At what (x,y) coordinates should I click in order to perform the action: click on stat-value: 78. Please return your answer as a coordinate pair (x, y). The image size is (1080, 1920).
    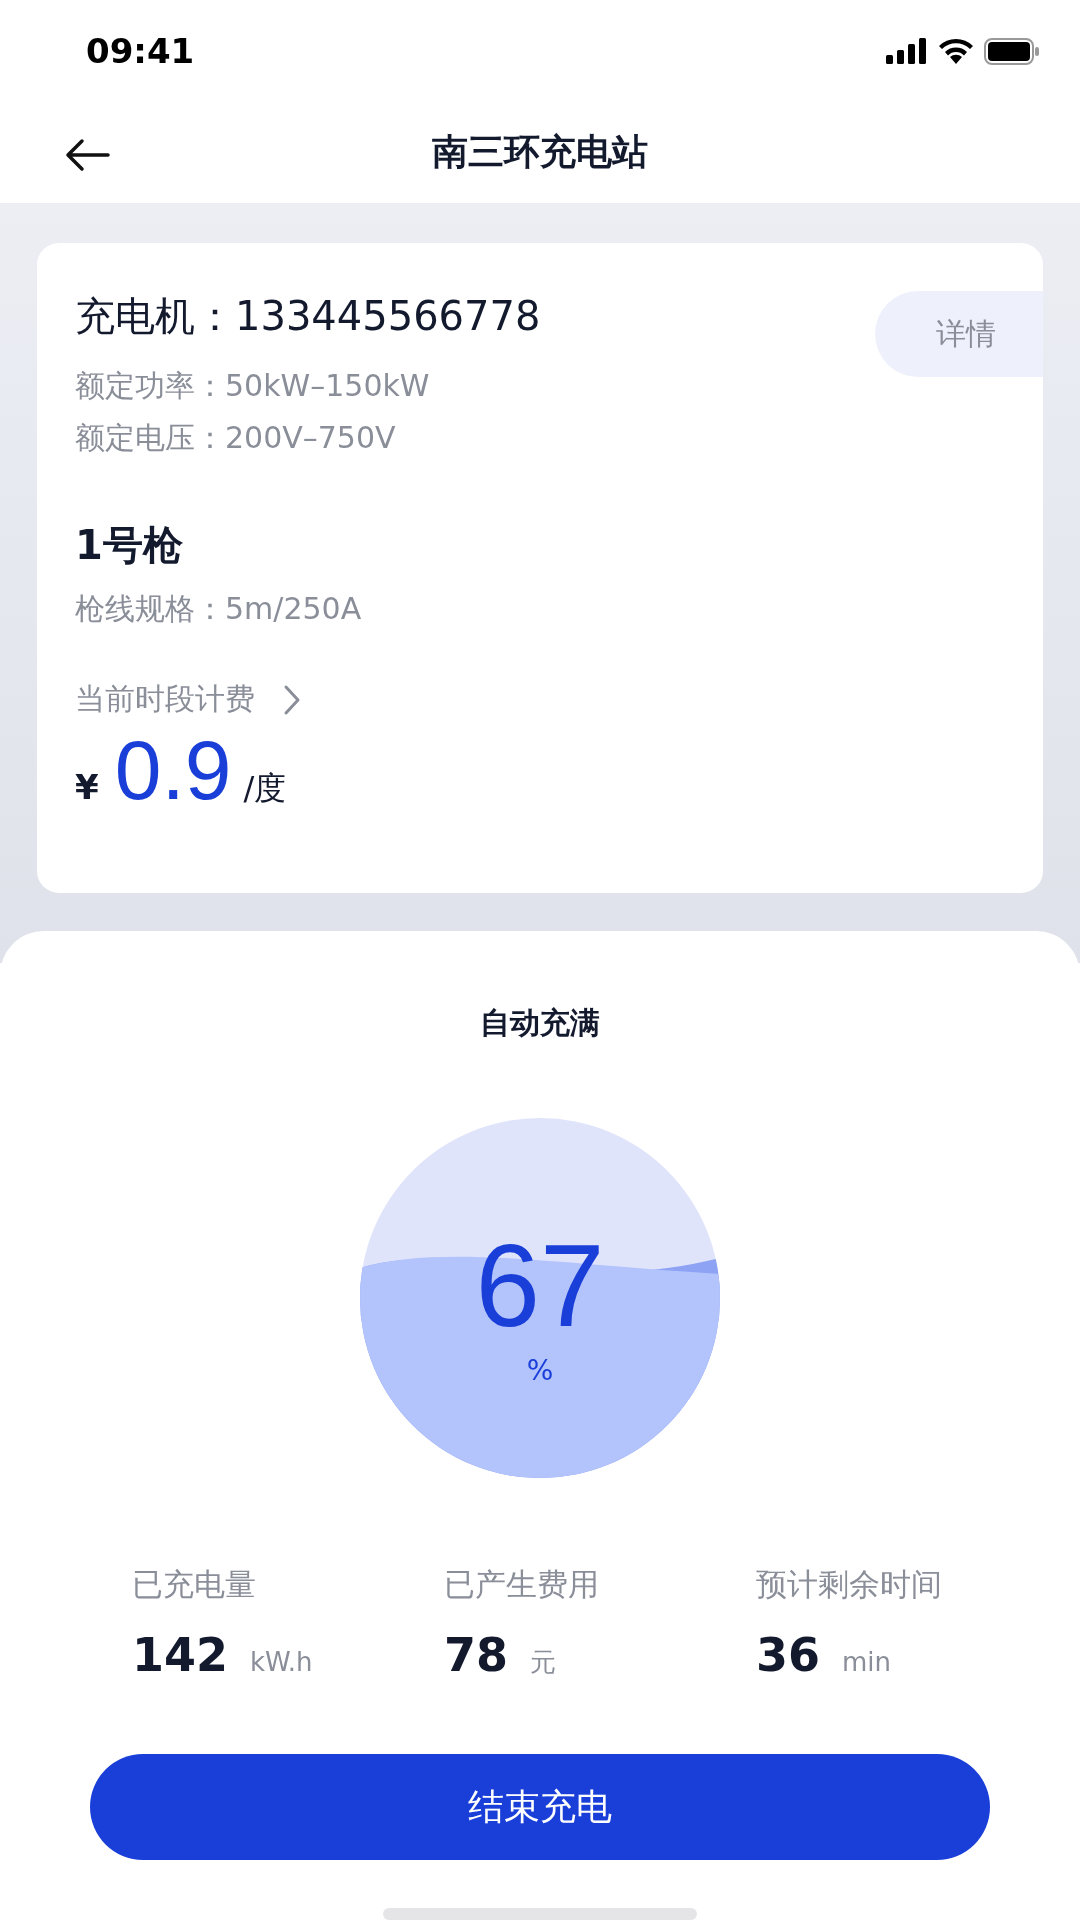
    Looking at the image, I should click on (476, 1655).